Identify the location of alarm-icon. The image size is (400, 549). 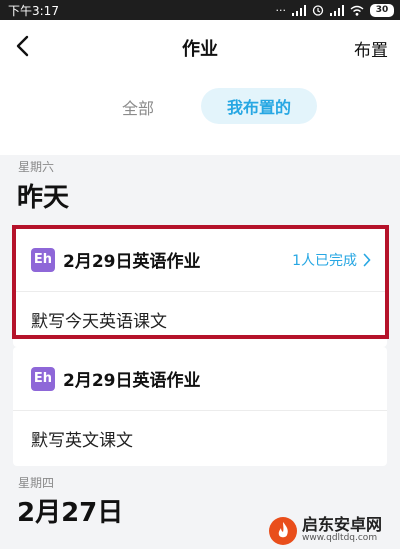
(318, 10).